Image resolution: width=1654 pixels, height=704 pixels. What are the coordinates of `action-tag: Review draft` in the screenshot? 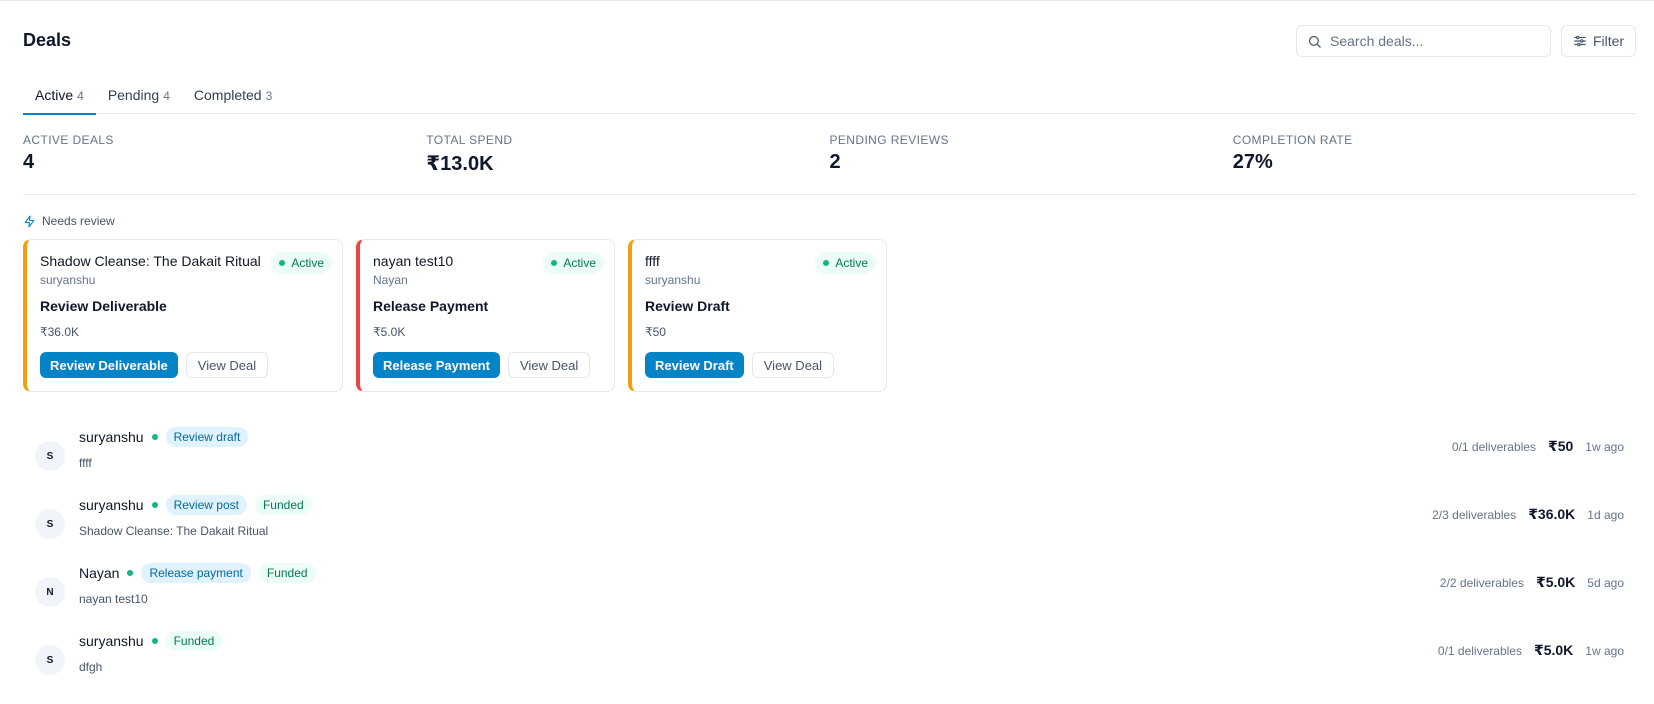 It's located at (207, 437).